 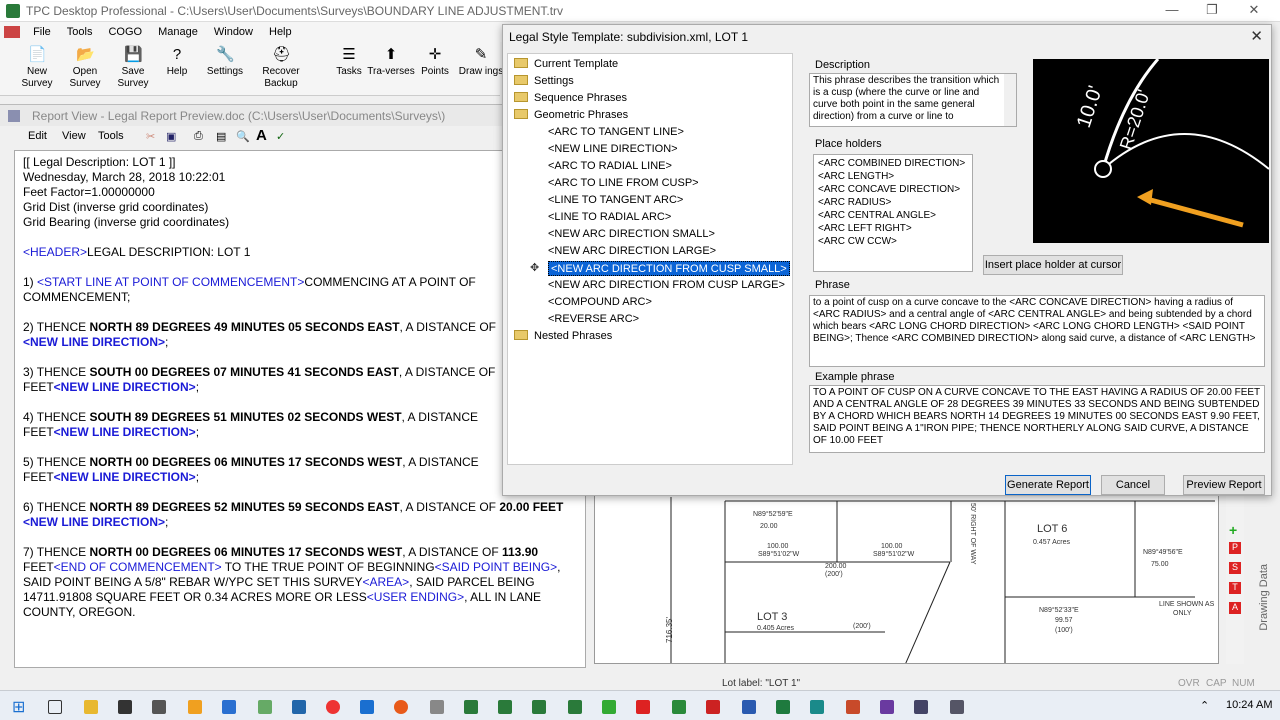 I want to click on save-survey-button: 💾 Save Survey, so click(x=133, y=68).